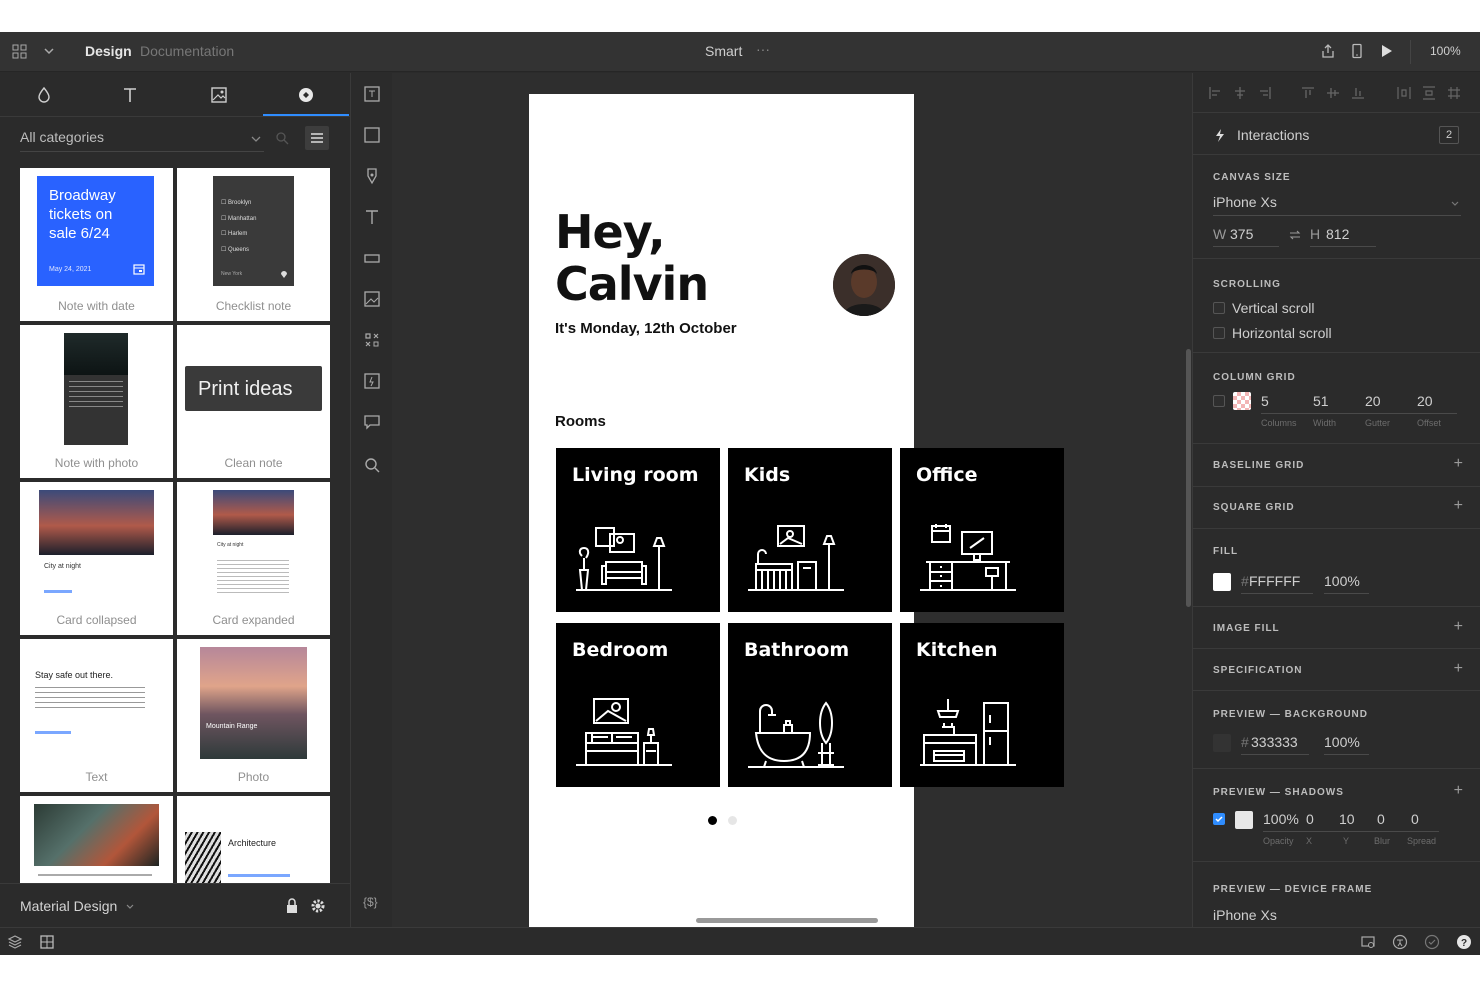 The height and width of the screenshot is (987, 1480). What do you see at coordinates (1336, 628) in the screenshot?
I see `image-fill-section: IMAGE FILL +` at bounding box center [1336, 628].